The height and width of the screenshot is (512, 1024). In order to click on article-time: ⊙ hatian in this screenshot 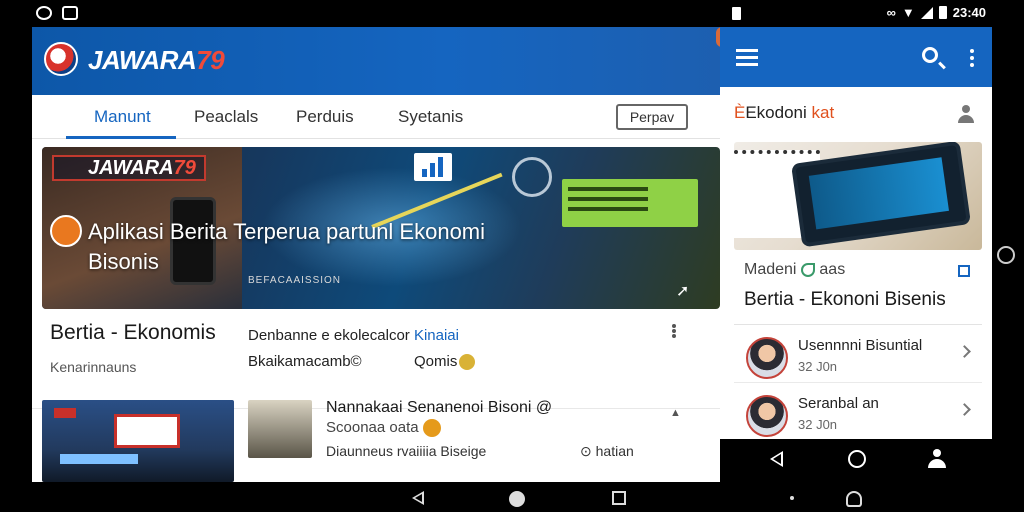, I will do `click(607, 451)`.